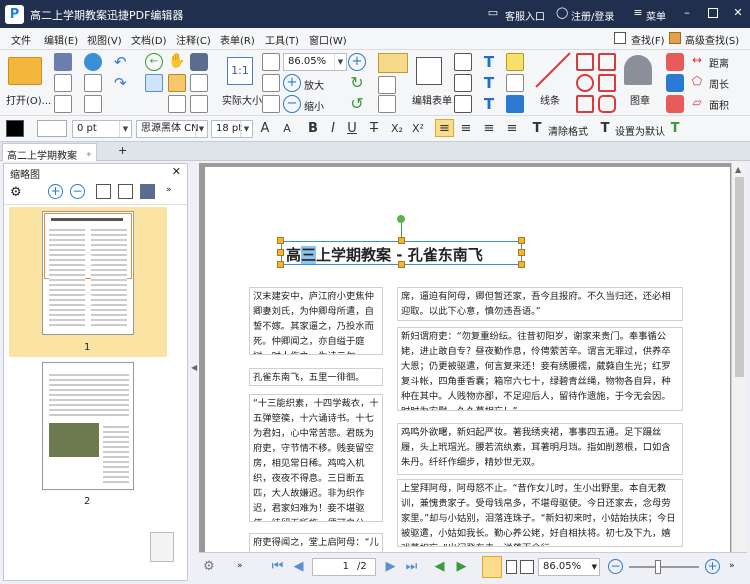  I want to click on menu-edit: 编辑(E), so click(61, 39).